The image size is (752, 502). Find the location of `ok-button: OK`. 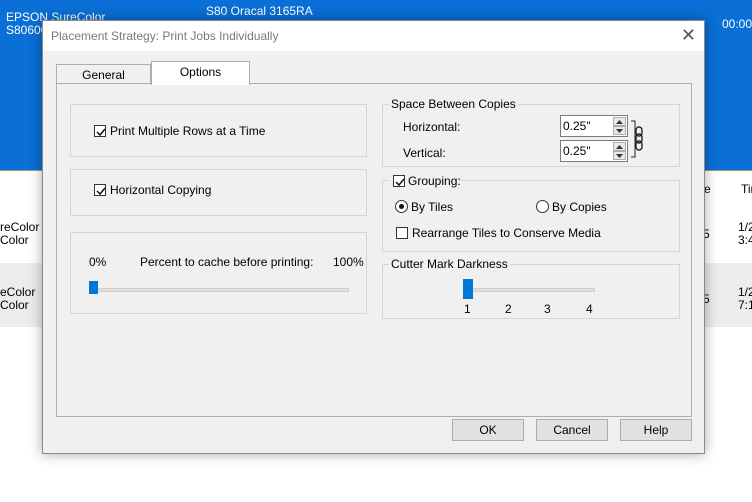

ok-button: OK is located at coordinates (488, 430).